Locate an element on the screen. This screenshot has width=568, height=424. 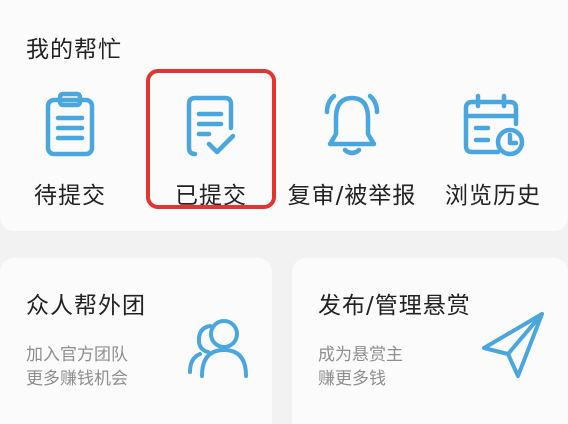
team-card-subtitle-2: 更多赚钱机会 is located at coordinates (77, 379).